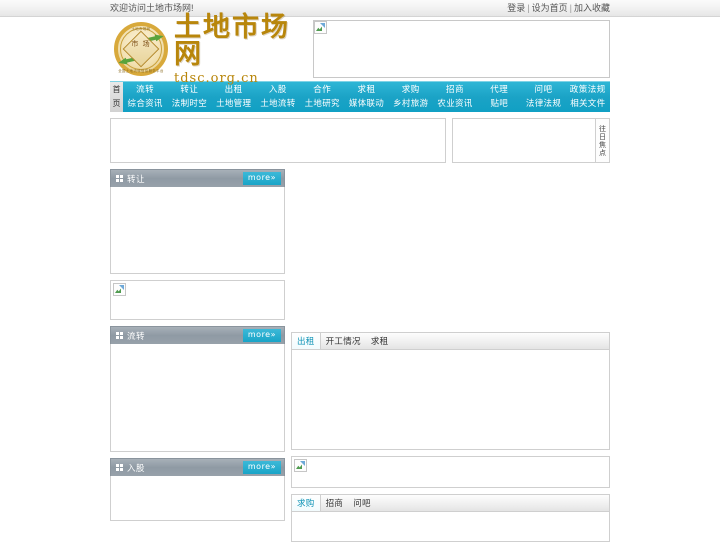  I want to click on tab-wenba: 问吧, so click(362, 503).